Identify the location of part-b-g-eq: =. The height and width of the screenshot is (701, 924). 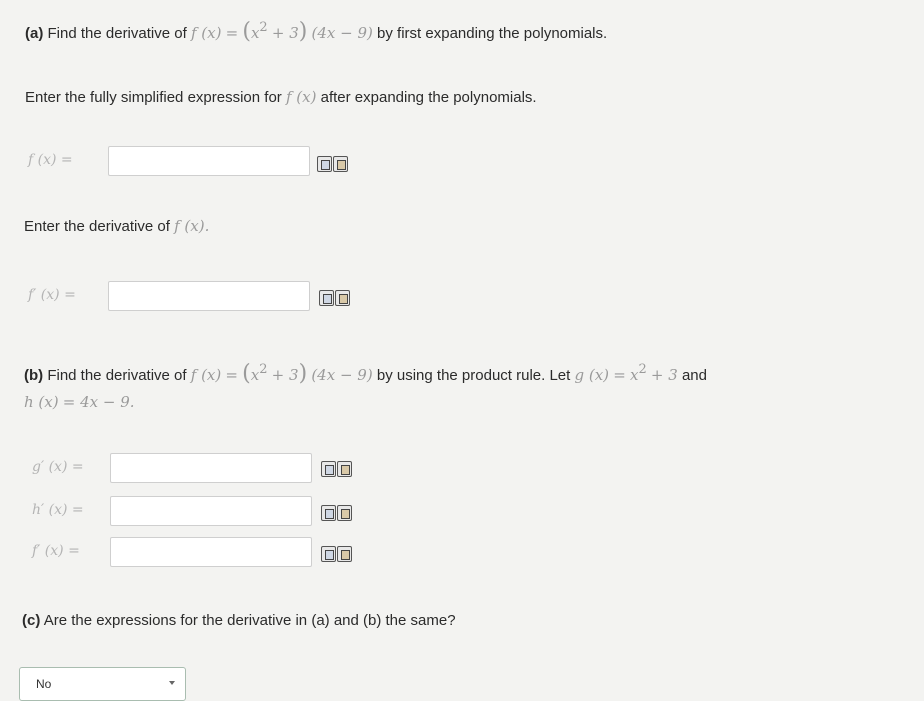
(619, 375).